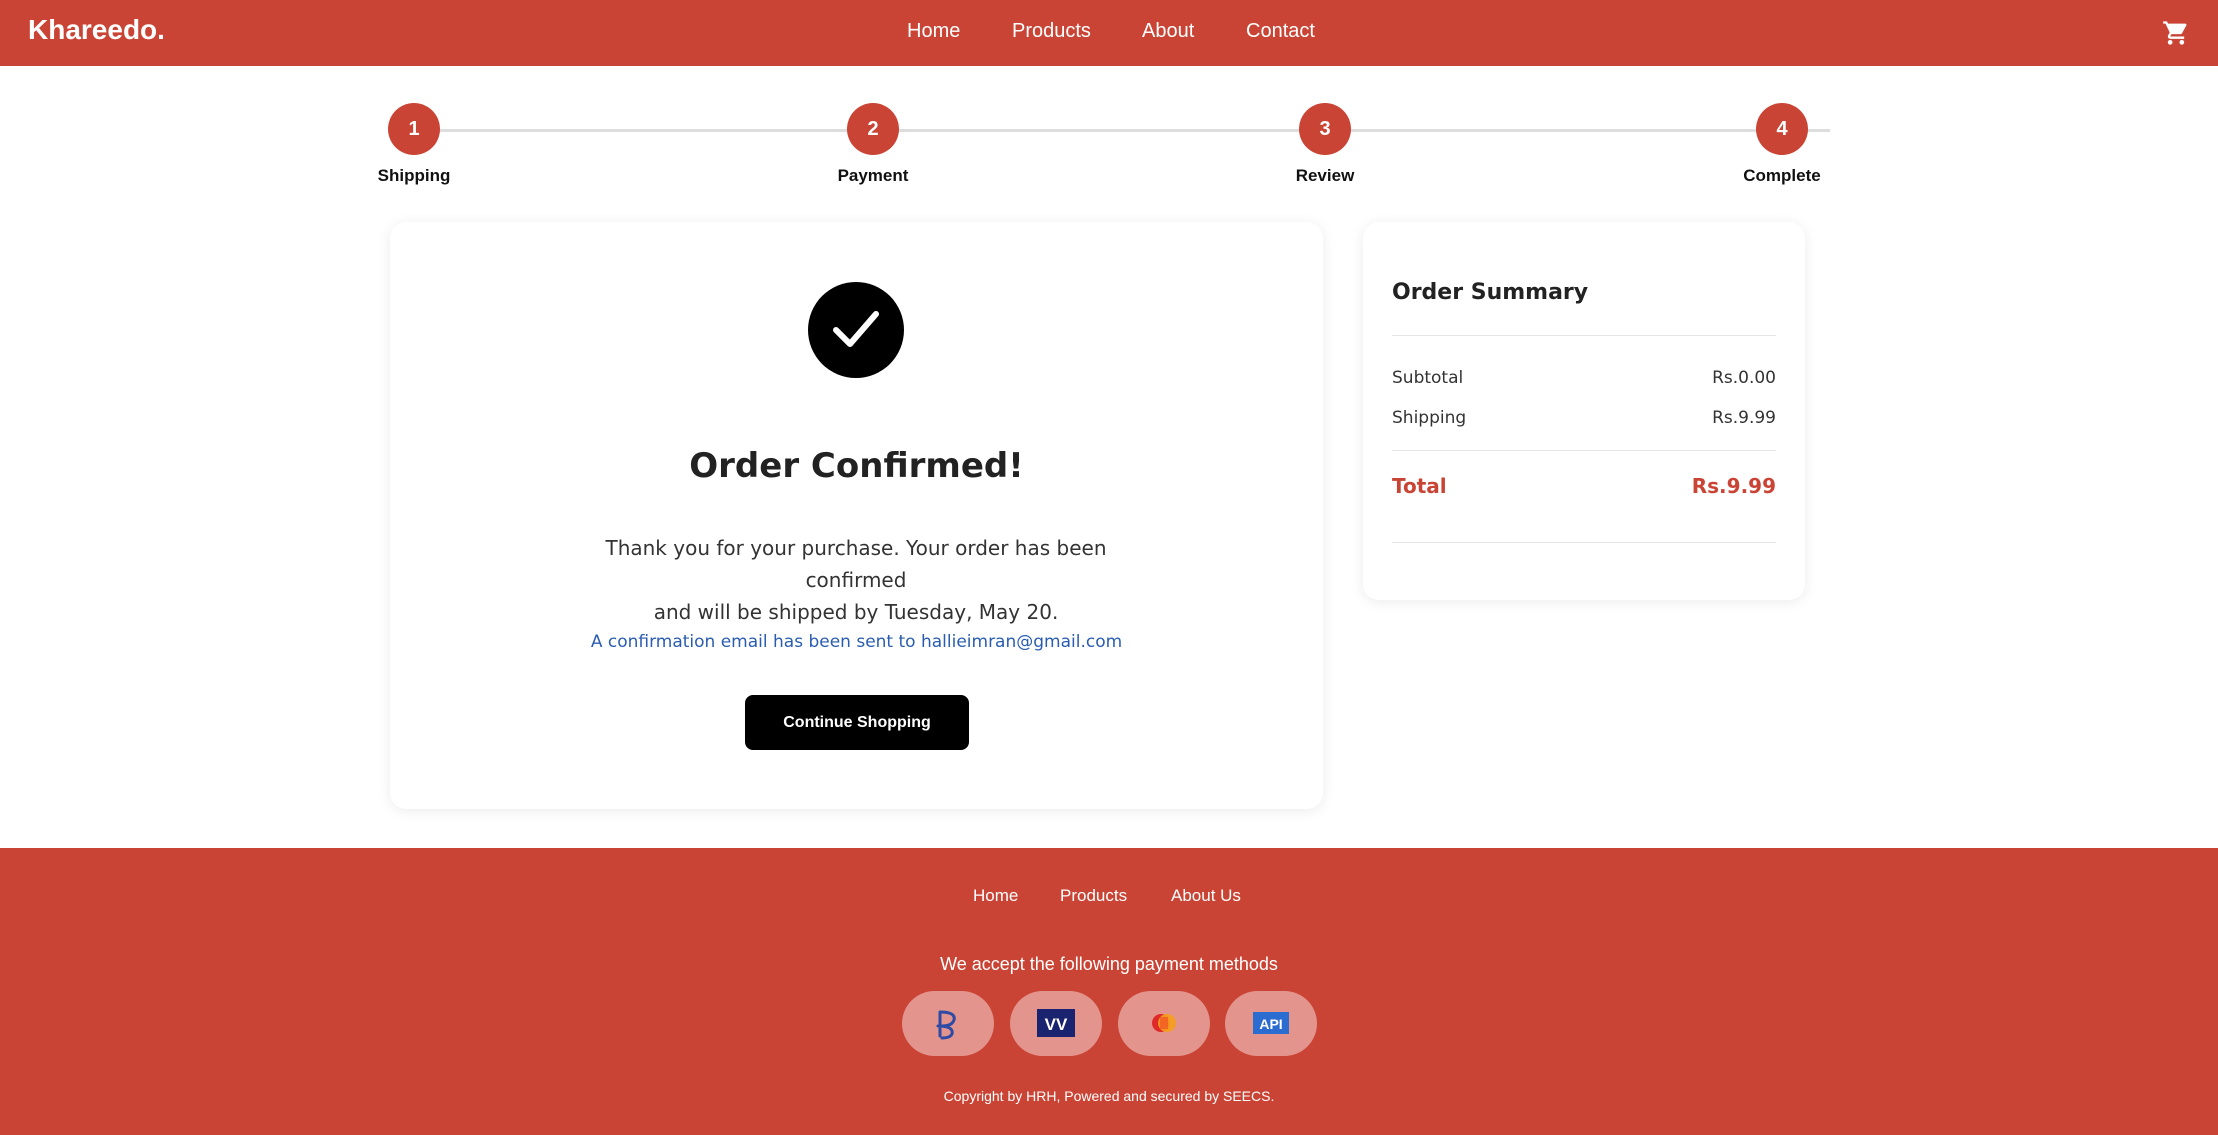  I want to click on stepper-track, so click(1110, 130).